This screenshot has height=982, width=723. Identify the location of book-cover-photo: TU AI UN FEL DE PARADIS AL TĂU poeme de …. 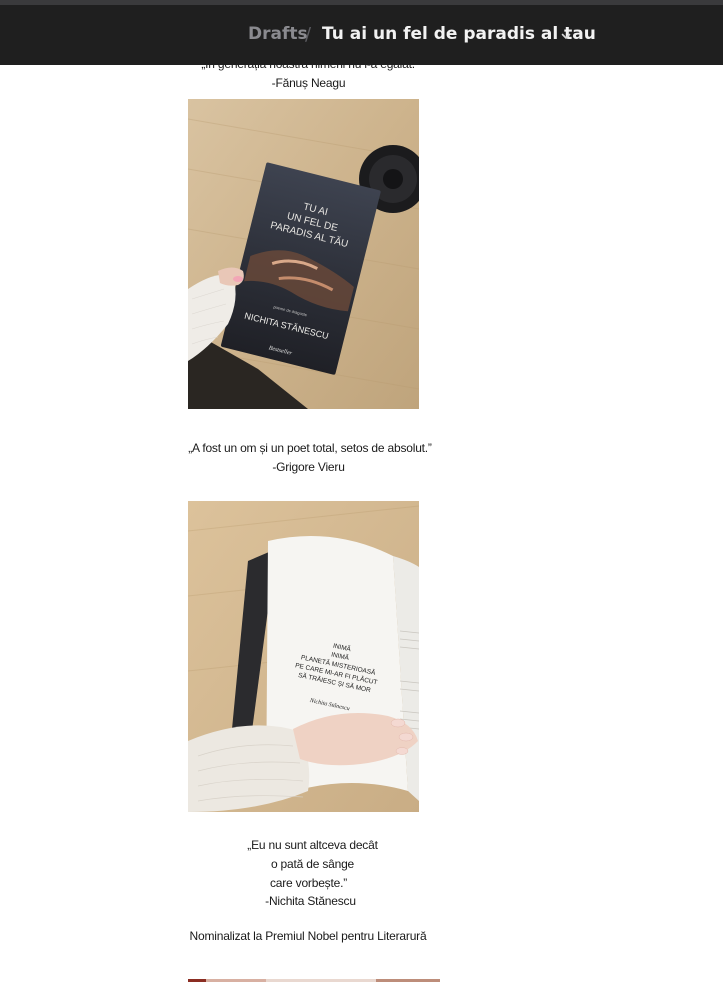
(303, 254).